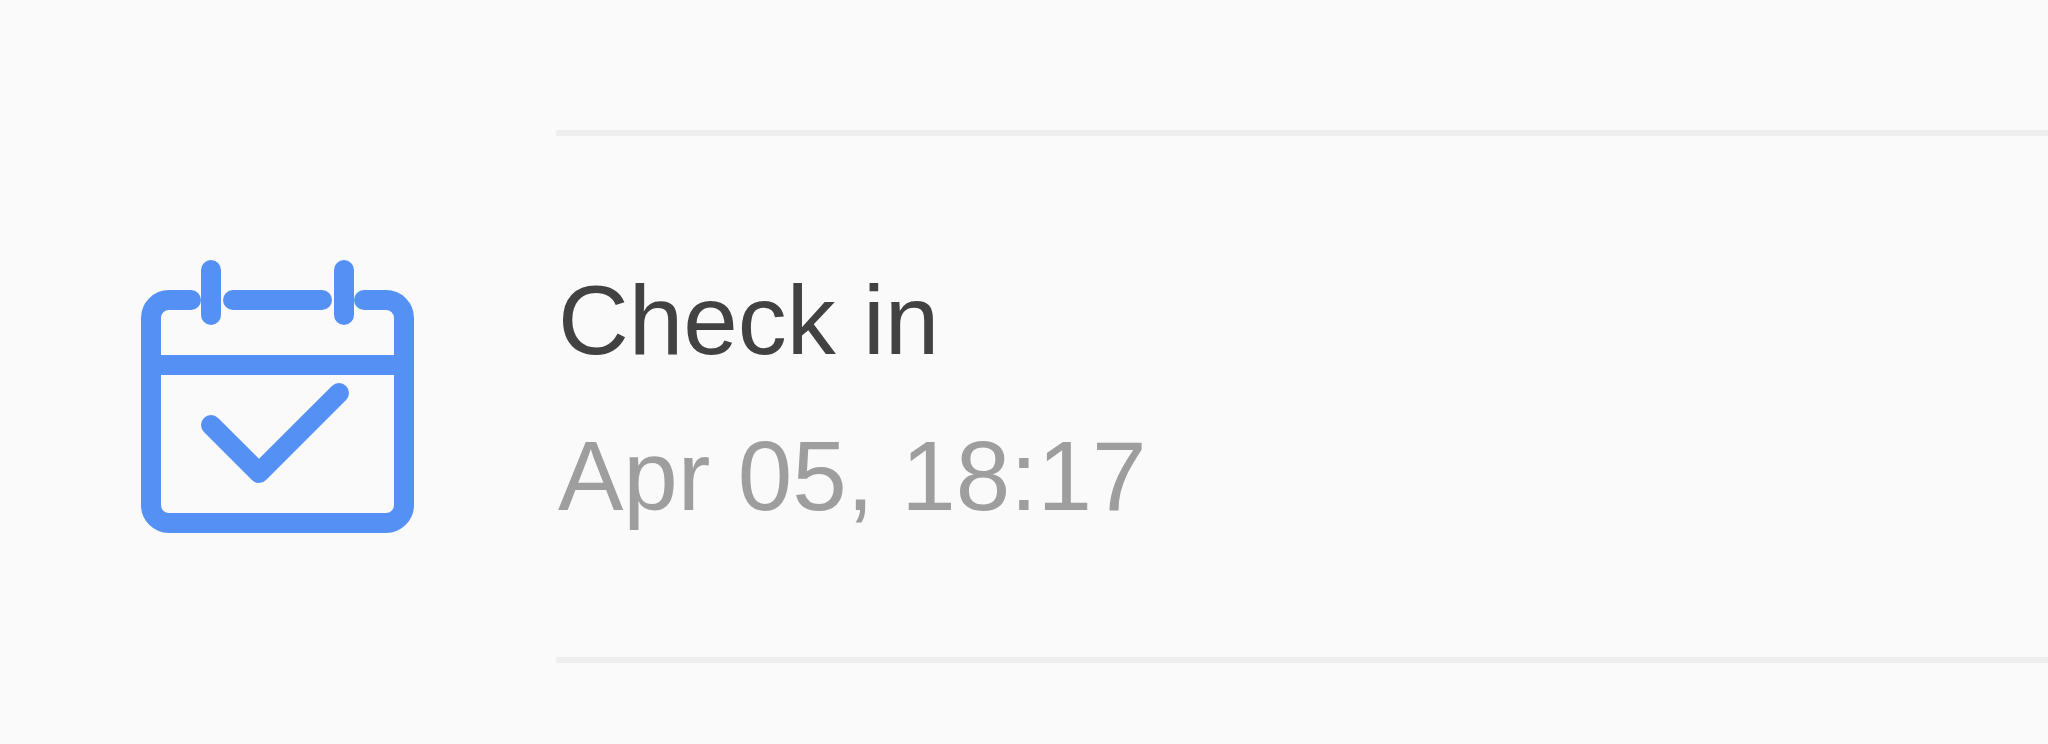 The image size is (2048, 744). Describe the element at coordinates (853, 476) in the screenshot. I see `event-time: Apr 05, 18:17` at that location.